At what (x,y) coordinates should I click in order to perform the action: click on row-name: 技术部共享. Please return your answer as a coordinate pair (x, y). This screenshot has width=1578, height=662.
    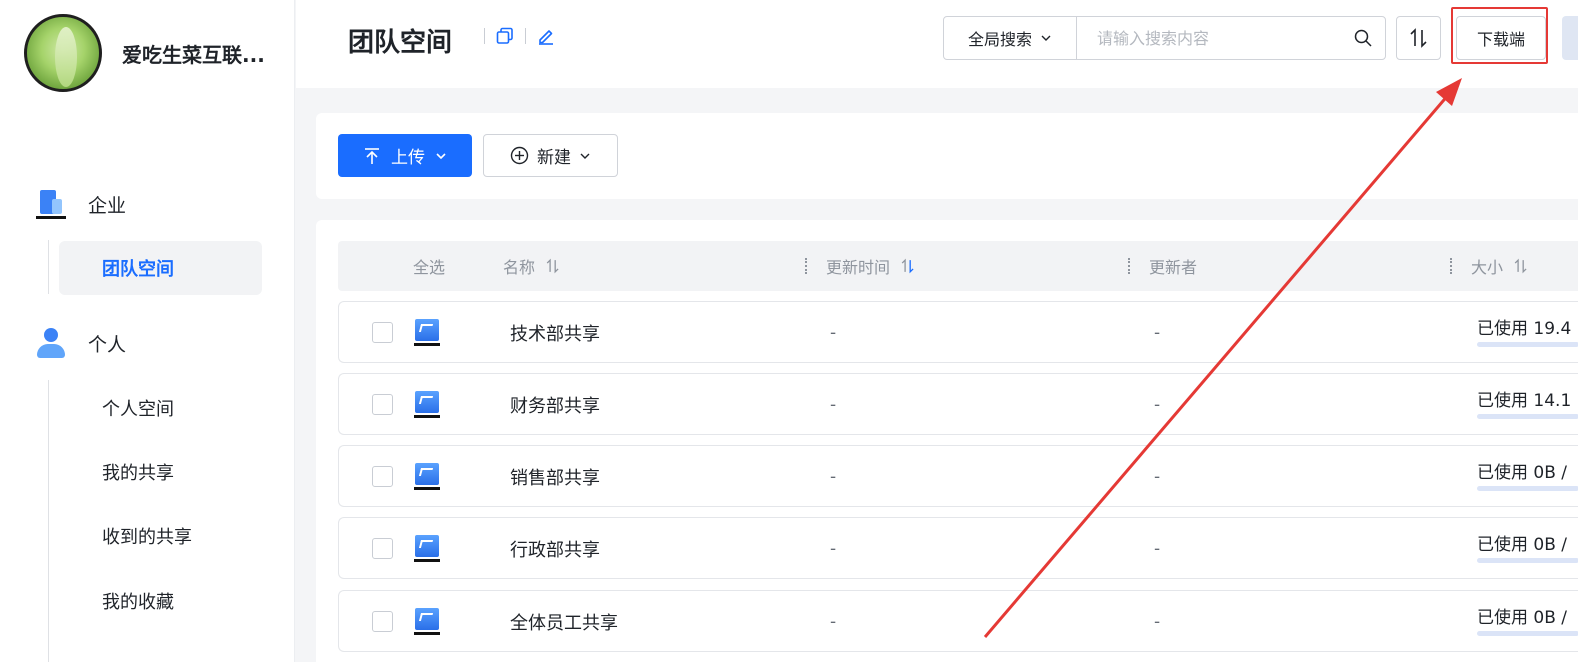
    Looking at the image, I should click on (555, 333).